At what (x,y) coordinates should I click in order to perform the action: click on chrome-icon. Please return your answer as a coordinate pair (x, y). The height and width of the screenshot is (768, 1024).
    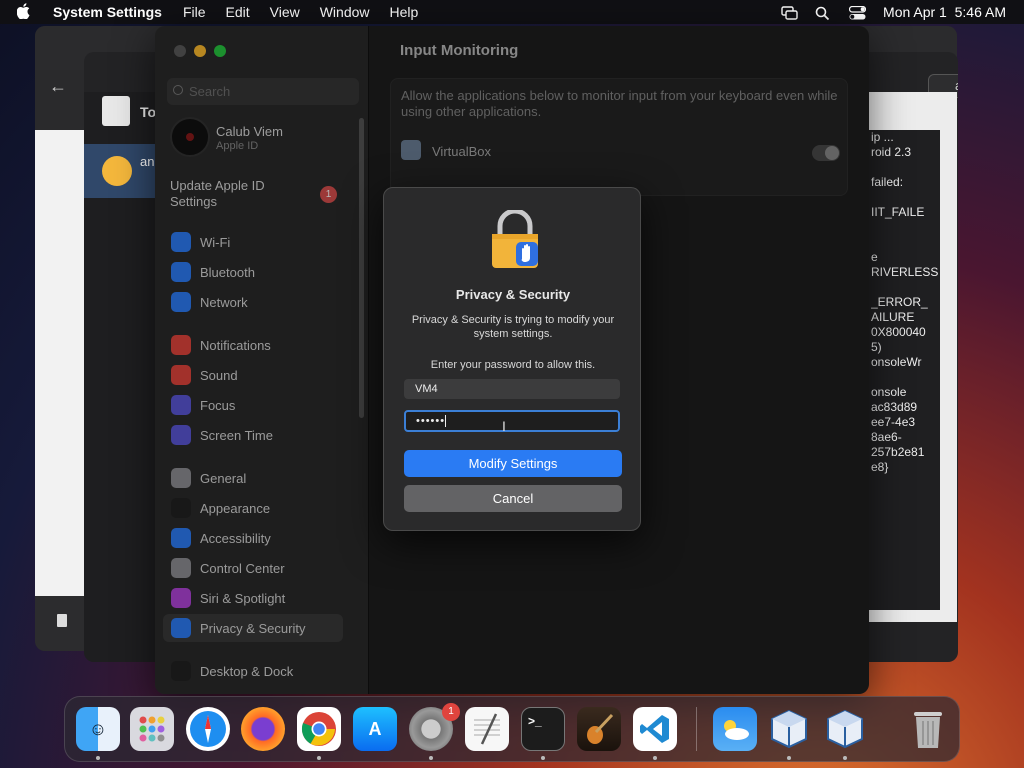
    Looking at the image, I should click on (319, 729).